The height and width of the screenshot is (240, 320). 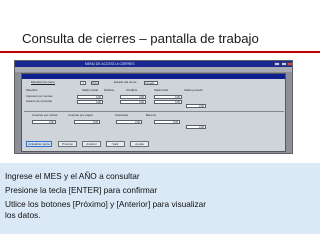 I want to click on sales-field-3: 0.00, so click(x=168, y=97).